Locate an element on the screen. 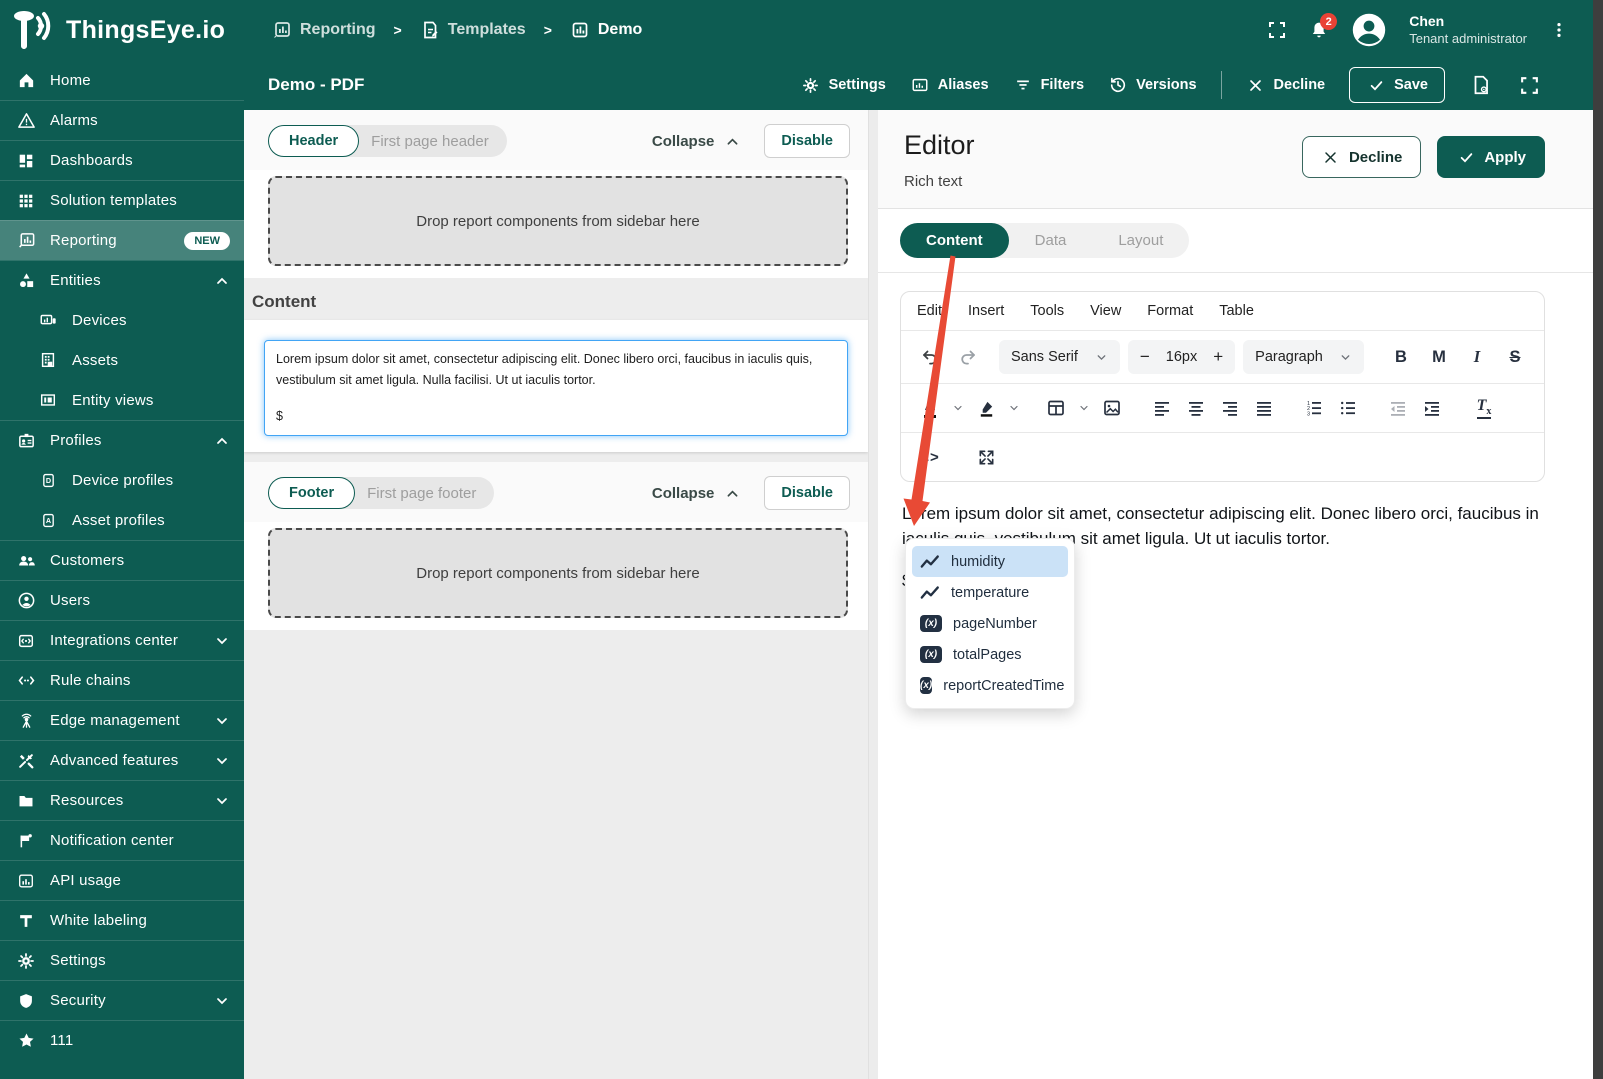  sidebar-item-users: Users is located at coordinates (122, 600).